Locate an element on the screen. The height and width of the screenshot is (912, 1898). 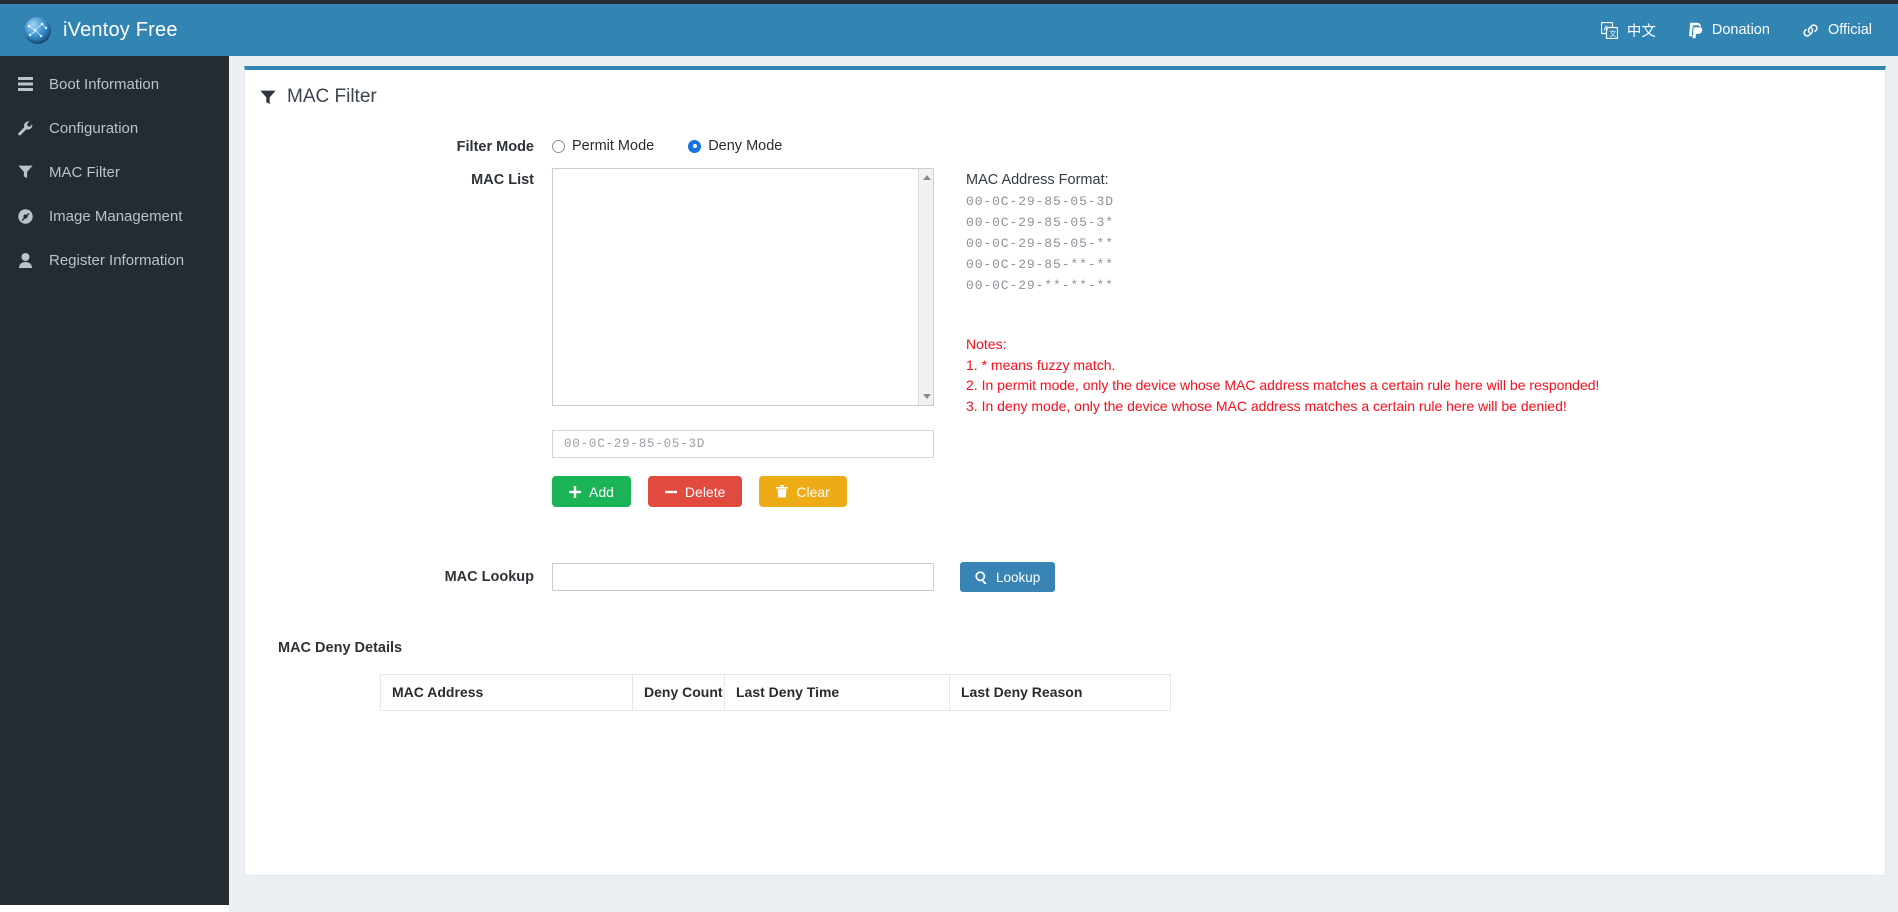
sidebar-item-label: Image Management is located at coordinates (116, 216).